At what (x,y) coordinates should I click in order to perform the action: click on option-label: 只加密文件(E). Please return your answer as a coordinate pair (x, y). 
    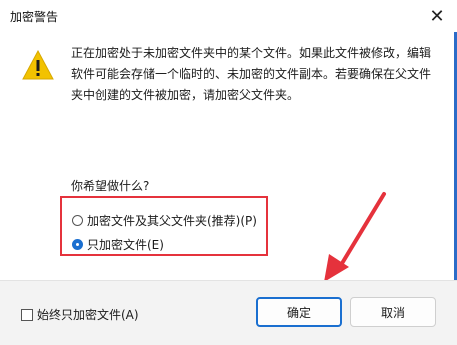
    Looking at the image, I should click on (125, 245).